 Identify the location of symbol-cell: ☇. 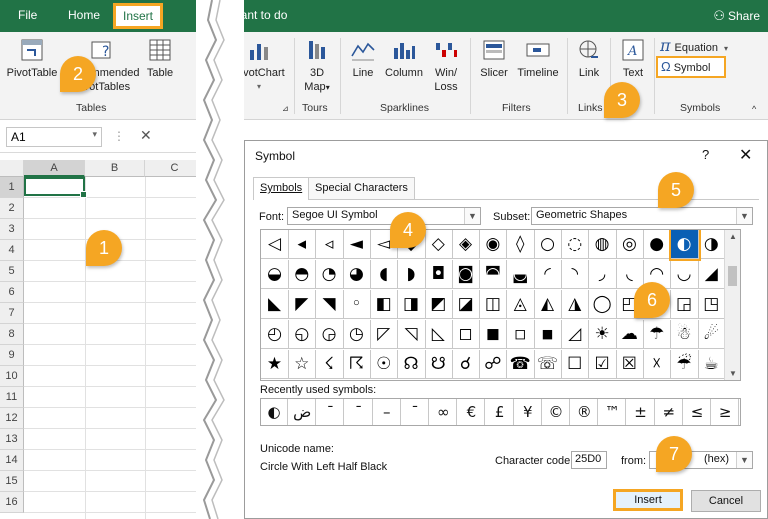
(329, 364).